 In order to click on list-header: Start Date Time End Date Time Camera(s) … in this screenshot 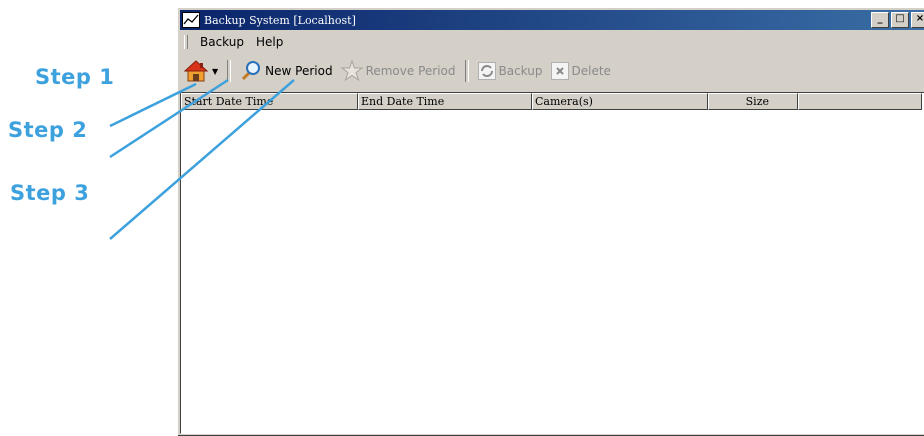, I will do `click(552, 101)`.